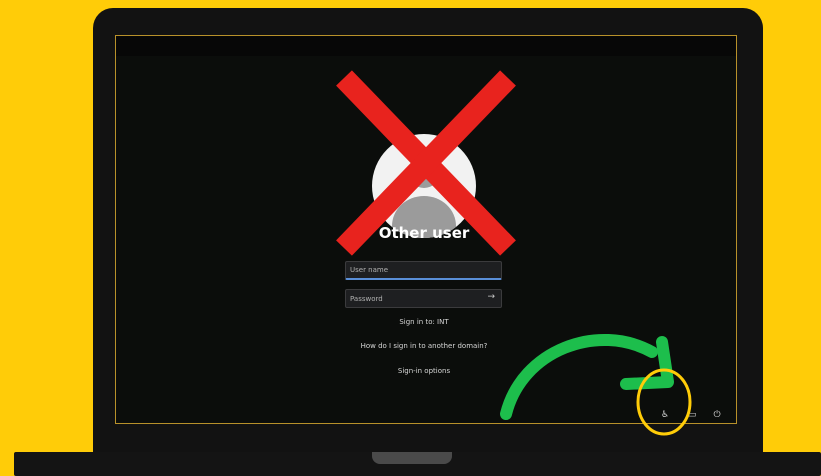 This screenshot has height=476, width=821. Describe the element at coordinates (424, 322) in the screenshot. I see `sign-in-to-domain: Sign in to: INT` at that location.